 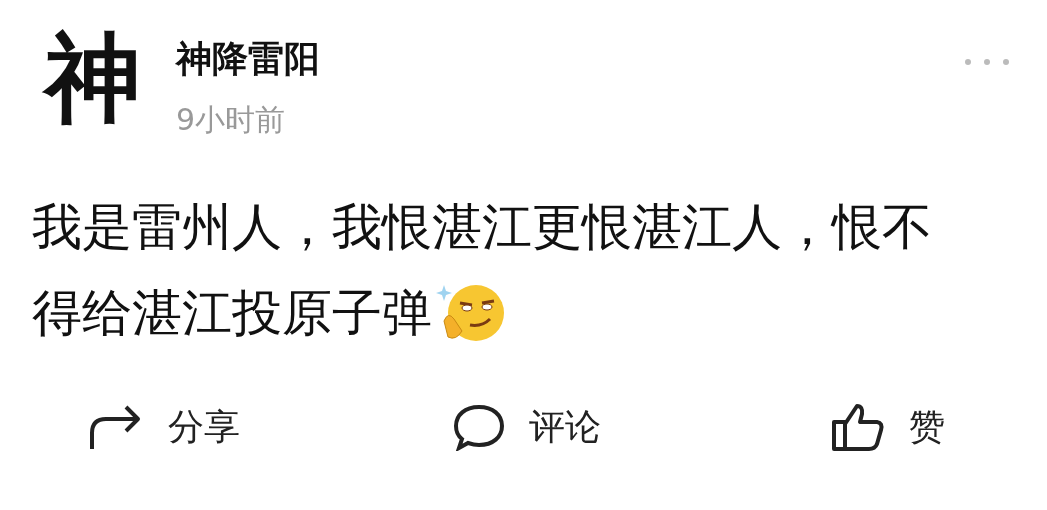 I want to click on comment-icon, so click(x=479, y=427).